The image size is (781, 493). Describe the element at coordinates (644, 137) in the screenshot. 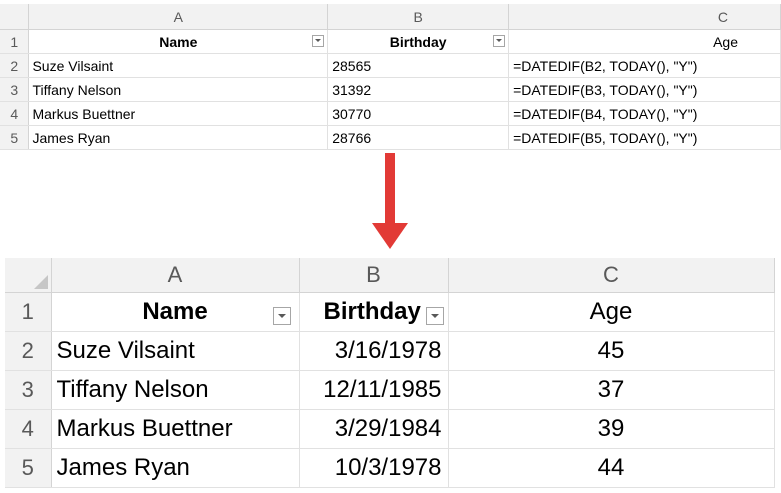

I see `cell-c5: =DATEDIF(B5, TODAY(), "Y")` at that location.